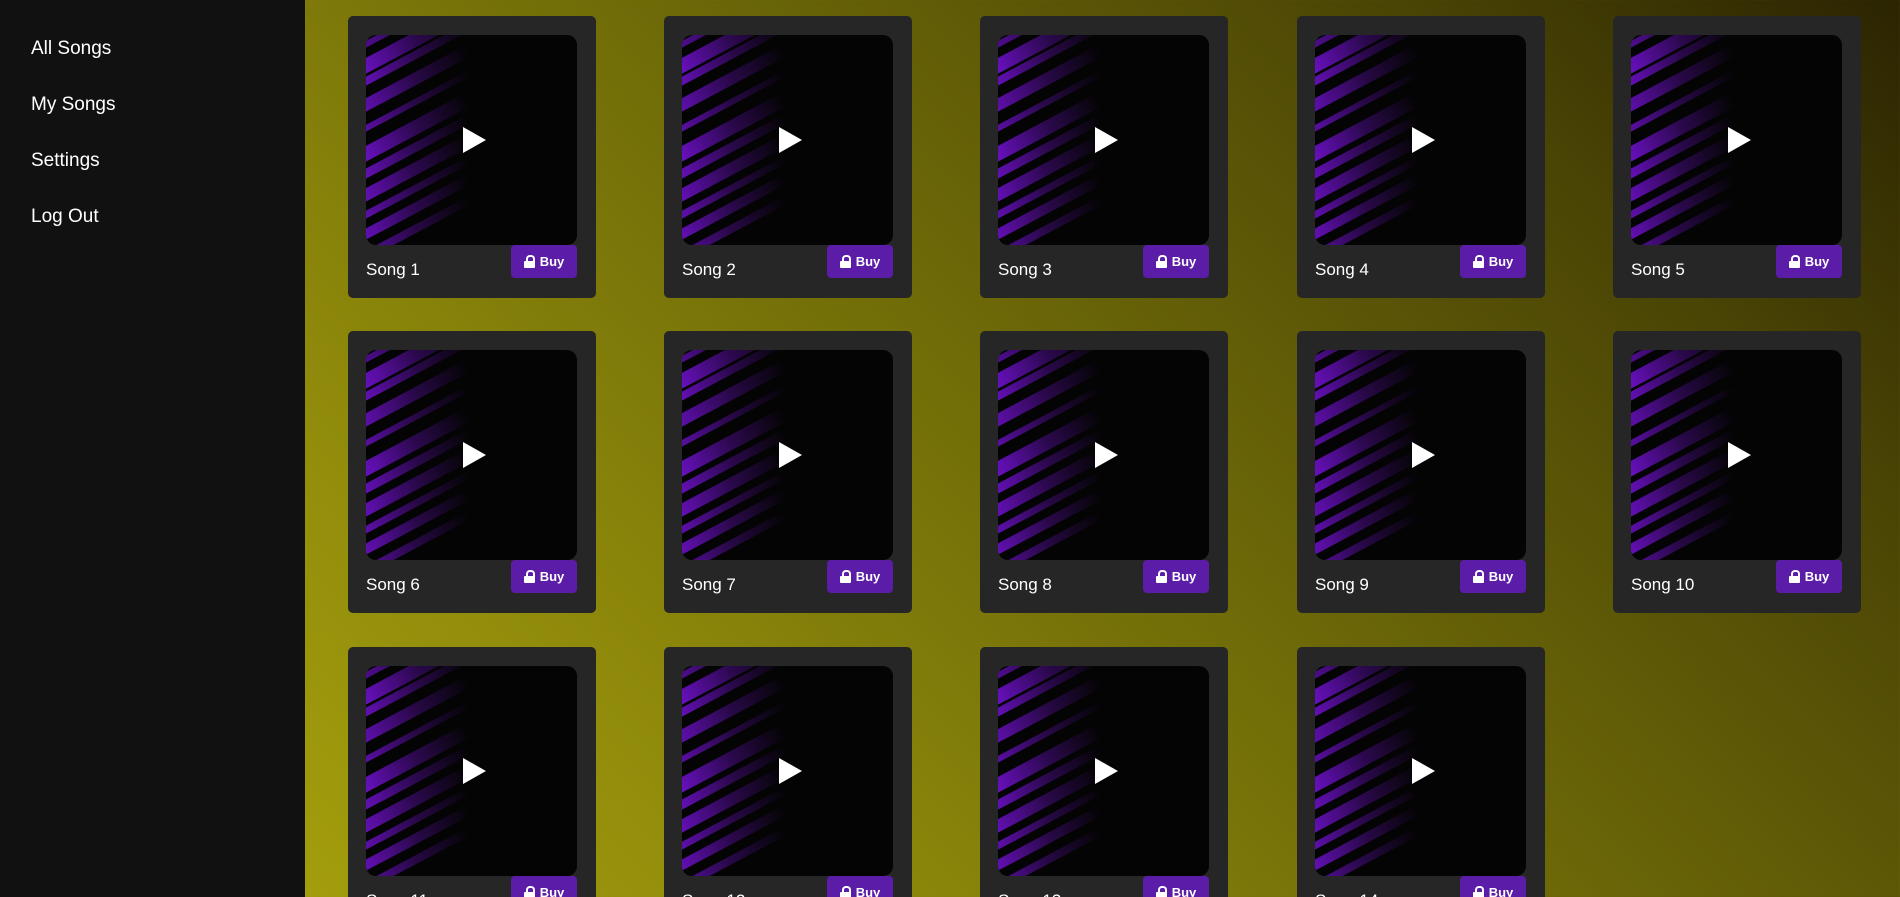 This screenshot has height=897, width=1900. I want to click on song-card: Song 13 Buy, so click(1104, 772).